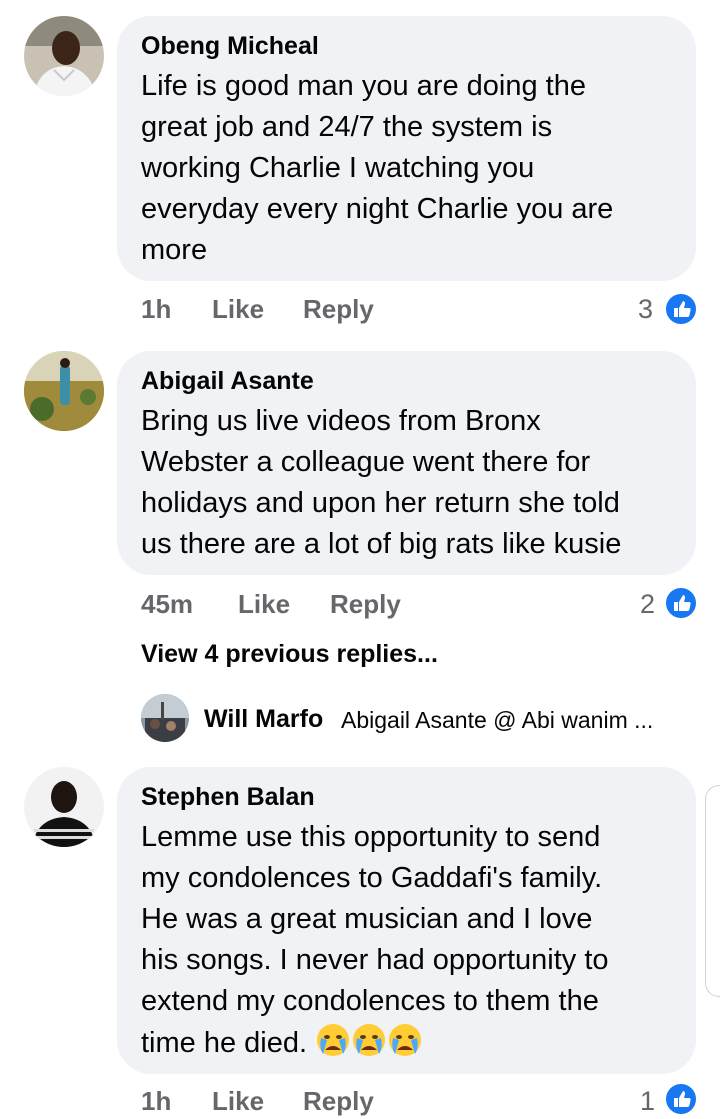 The width and height of the screenshot is (720, 1119). I want to click on comment-line: my condolences to Gaddafi's family., so click(372, 878).